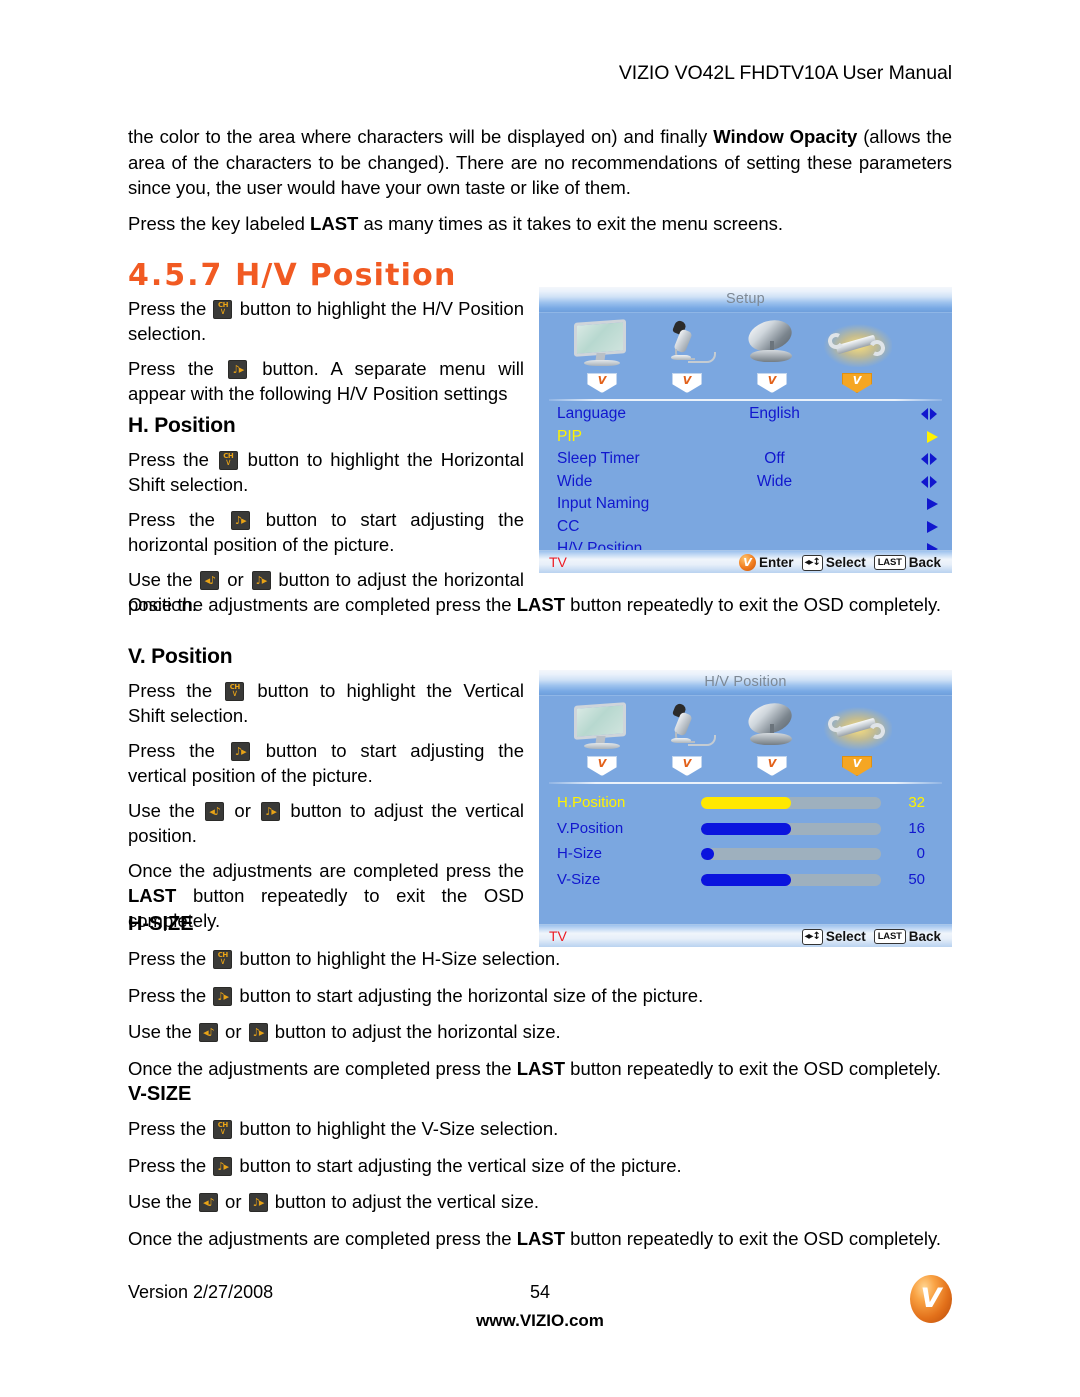  Describe the element at coordinates (812, 936) in the screenshot. I see `dpad-icon: ◂▸↕` at that location.